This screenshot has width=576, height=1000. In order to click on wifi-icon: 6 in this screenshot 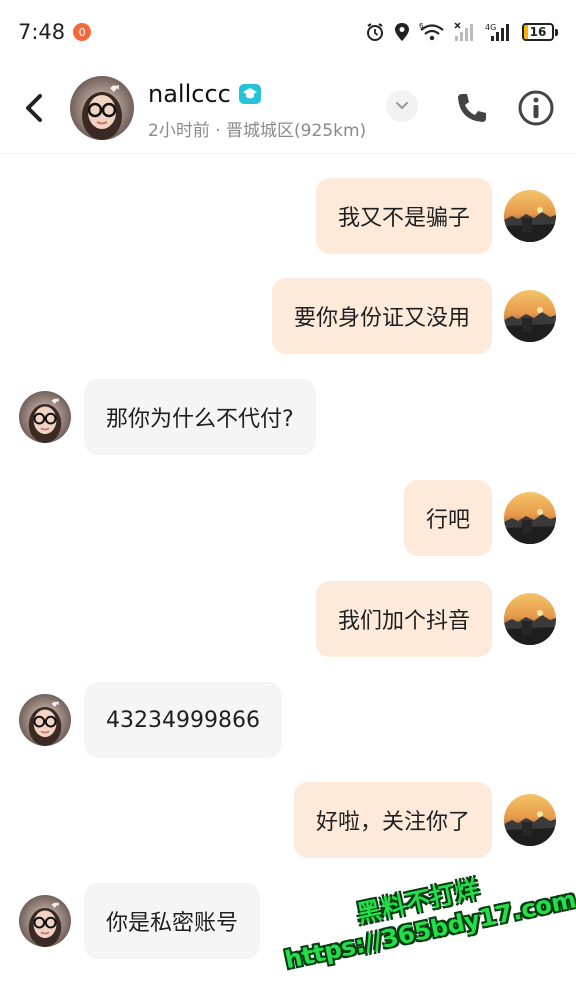, I will do `click(432, 32)`.